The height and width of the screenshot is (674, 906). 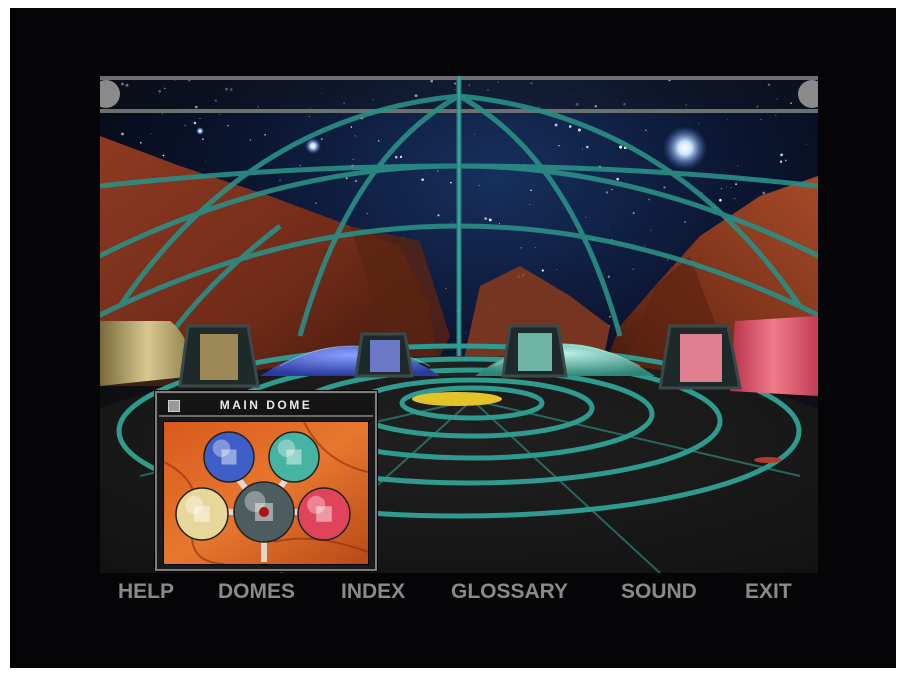 I want to click on domes-button: DOMES, so click(x=256, y=592).